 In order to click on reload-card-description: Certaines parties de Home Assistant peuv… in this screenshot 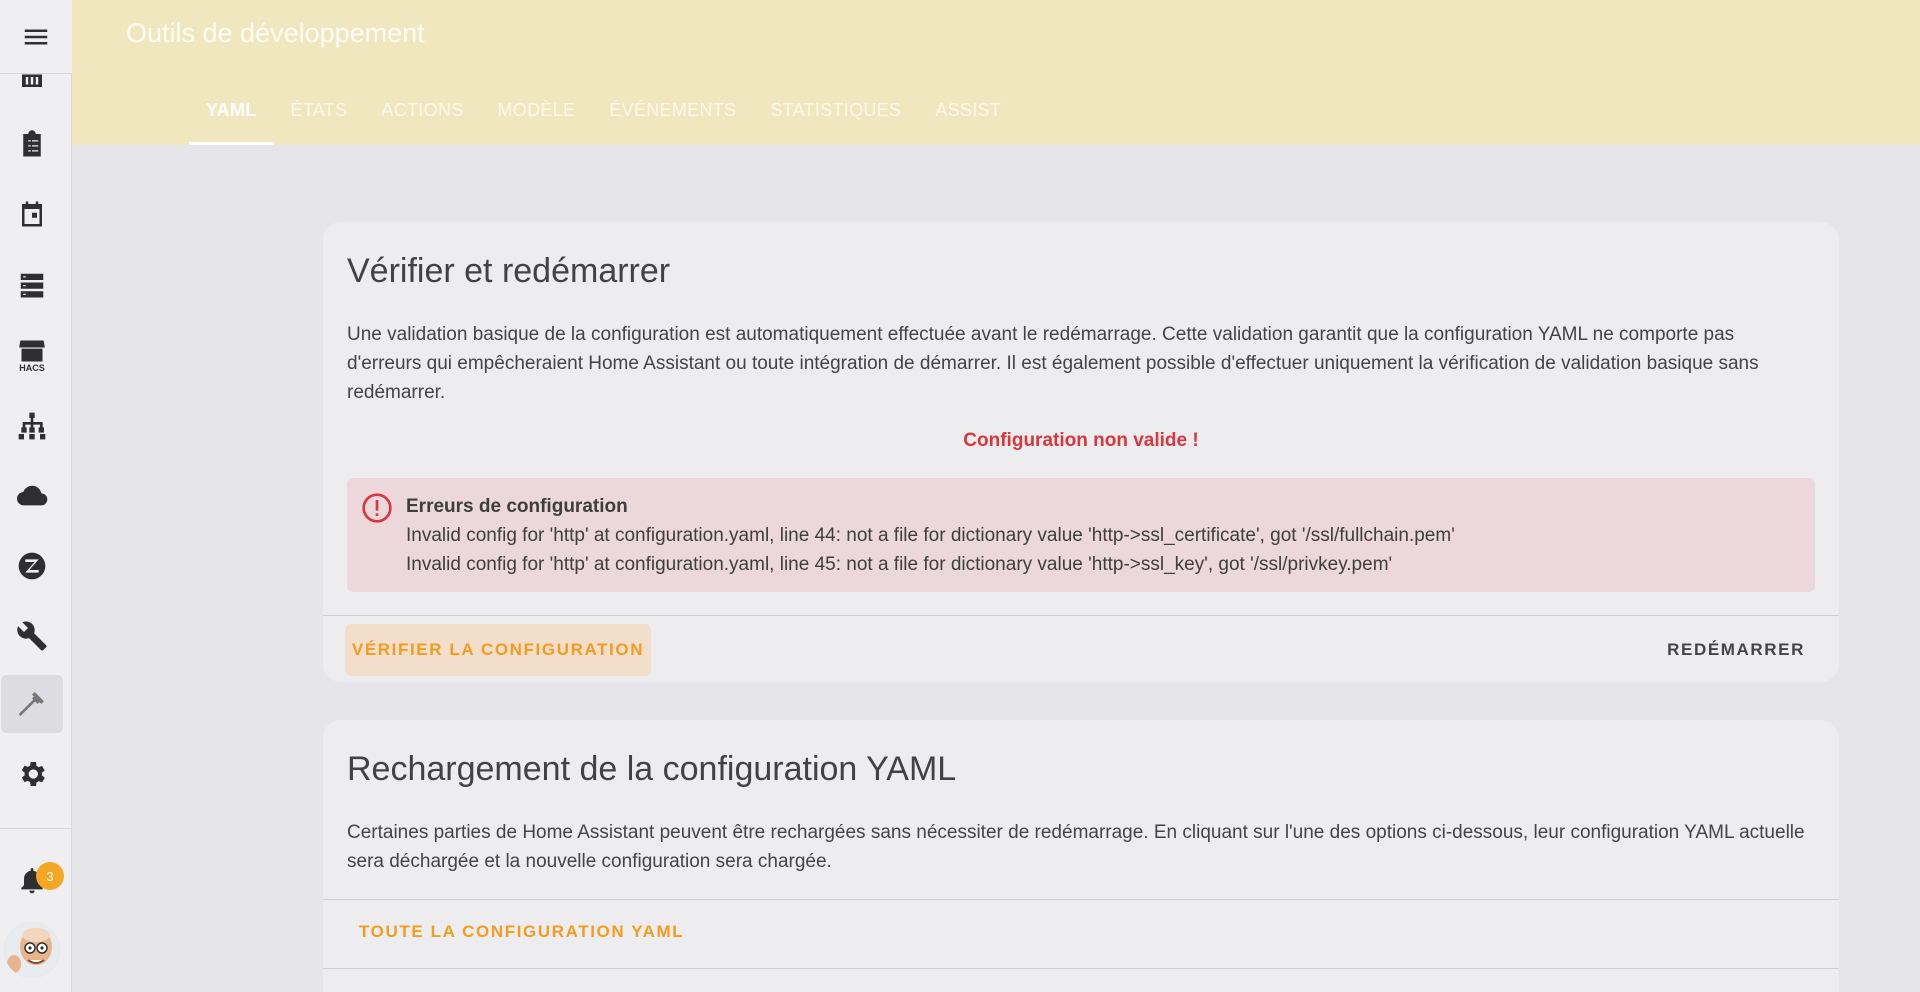, I will do `click(1076, 847)`.